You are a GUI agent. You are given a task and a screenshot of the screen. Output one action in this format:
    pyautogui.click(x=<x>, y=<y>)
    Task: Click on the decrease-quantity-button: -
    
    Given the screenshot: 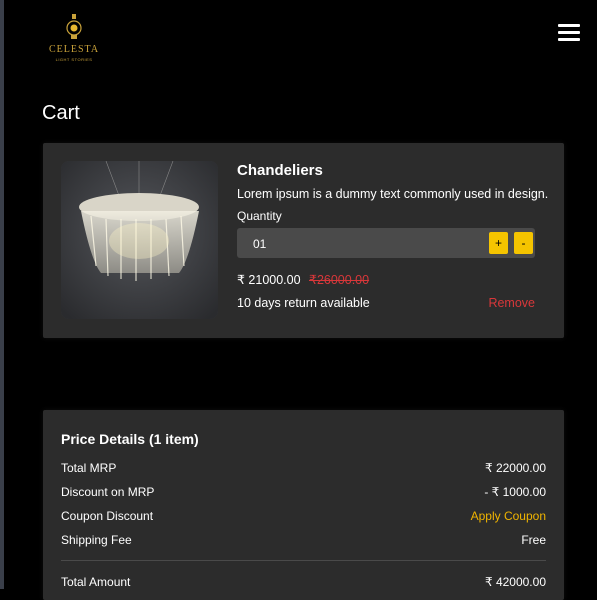 What is the action you would take?
    pyautogui.click(x=523, y=243)
    